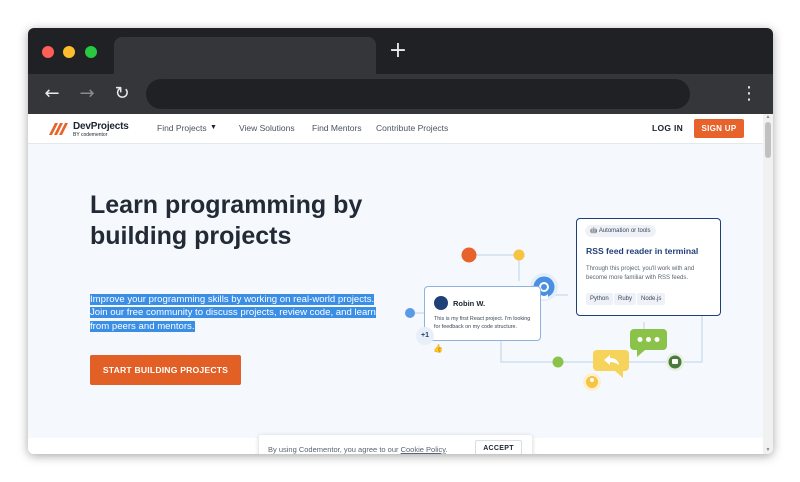 The height and width of the screenshot is (482, 800). What do you see at coordinates (519, 255) in the screenshot?
I see `yellow-dot` at bounding box center [519, 255].